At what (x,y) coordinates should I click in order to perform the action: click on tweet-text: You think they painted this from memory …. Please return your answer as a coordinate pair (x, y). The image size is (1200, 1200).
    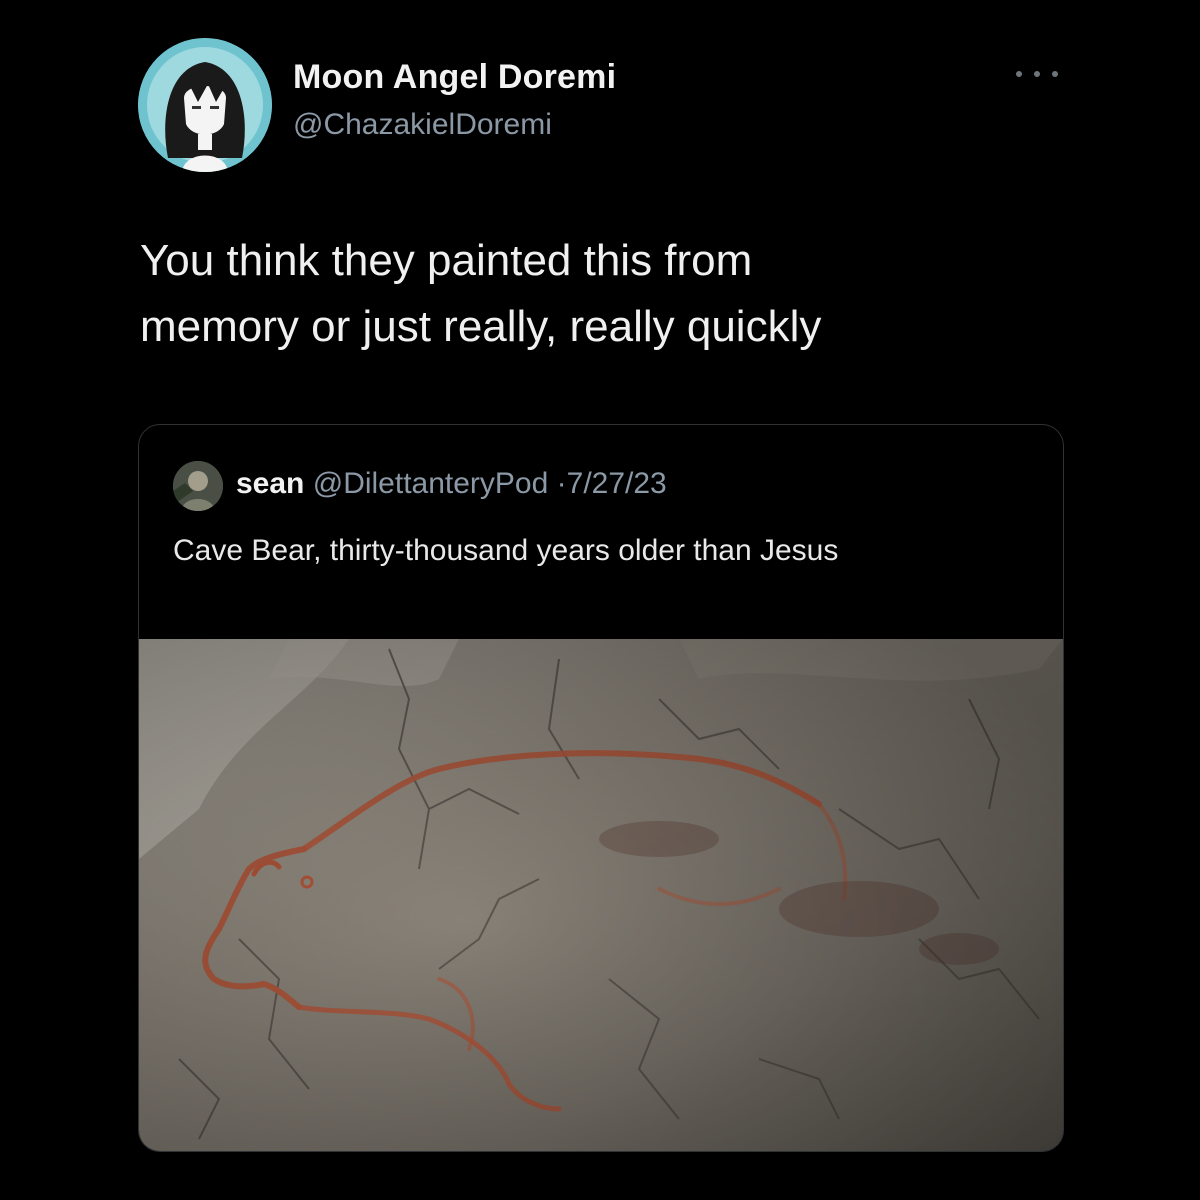
    Looking at the image, I should click on (481, 293).